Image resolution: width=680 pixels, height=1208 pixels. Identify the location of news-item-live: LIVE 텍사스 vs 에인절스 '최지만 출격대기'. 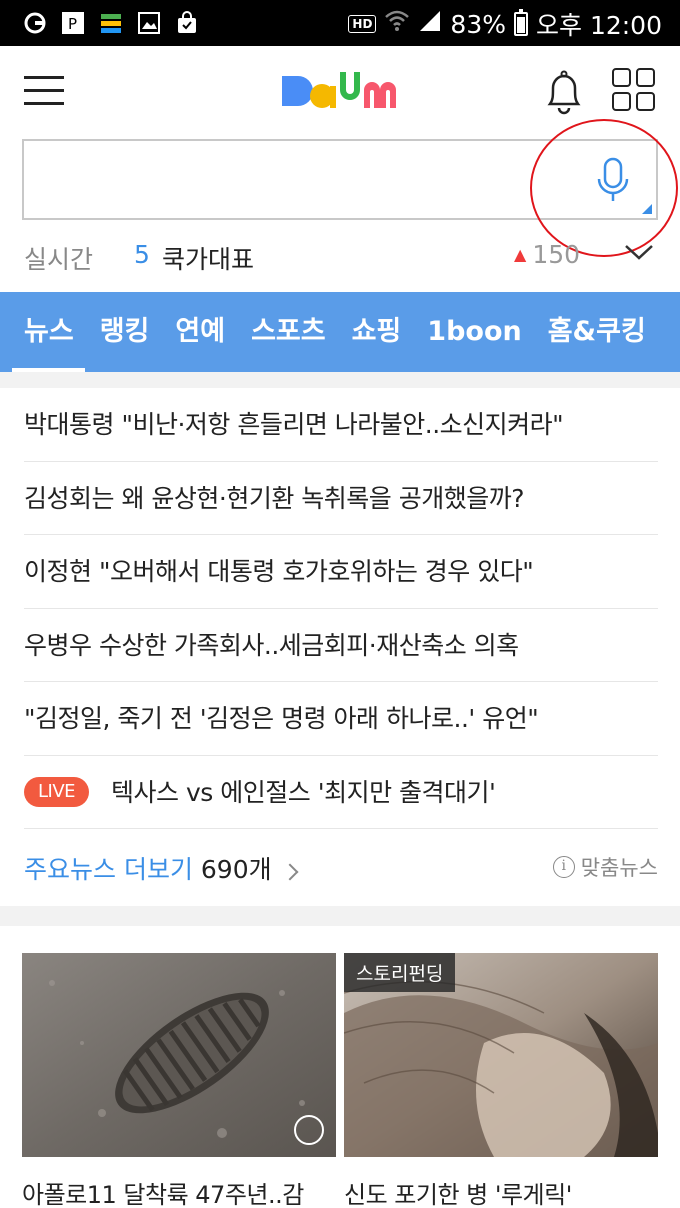
(341, 792).